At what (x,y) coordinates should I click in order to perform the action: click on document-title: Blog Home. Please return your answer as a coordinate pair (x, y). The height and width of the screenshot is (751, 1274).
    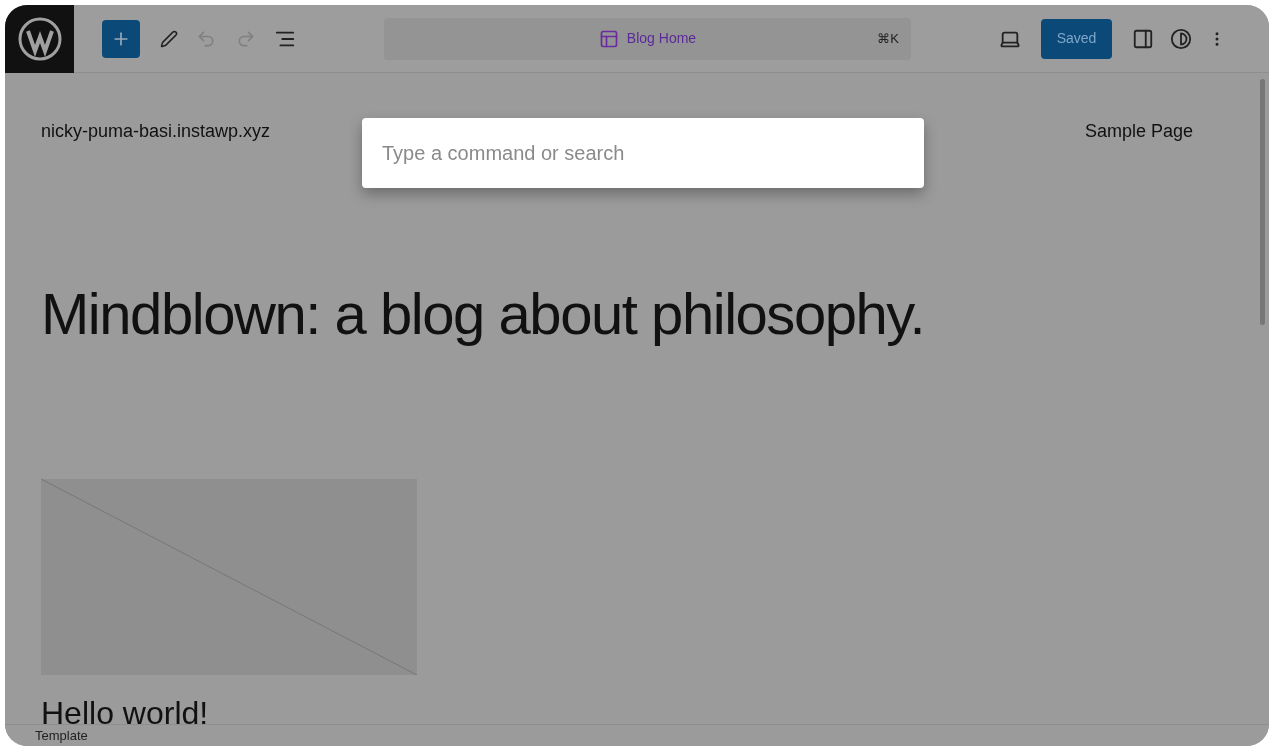
    Looking at the image, I should click on (661, 38).